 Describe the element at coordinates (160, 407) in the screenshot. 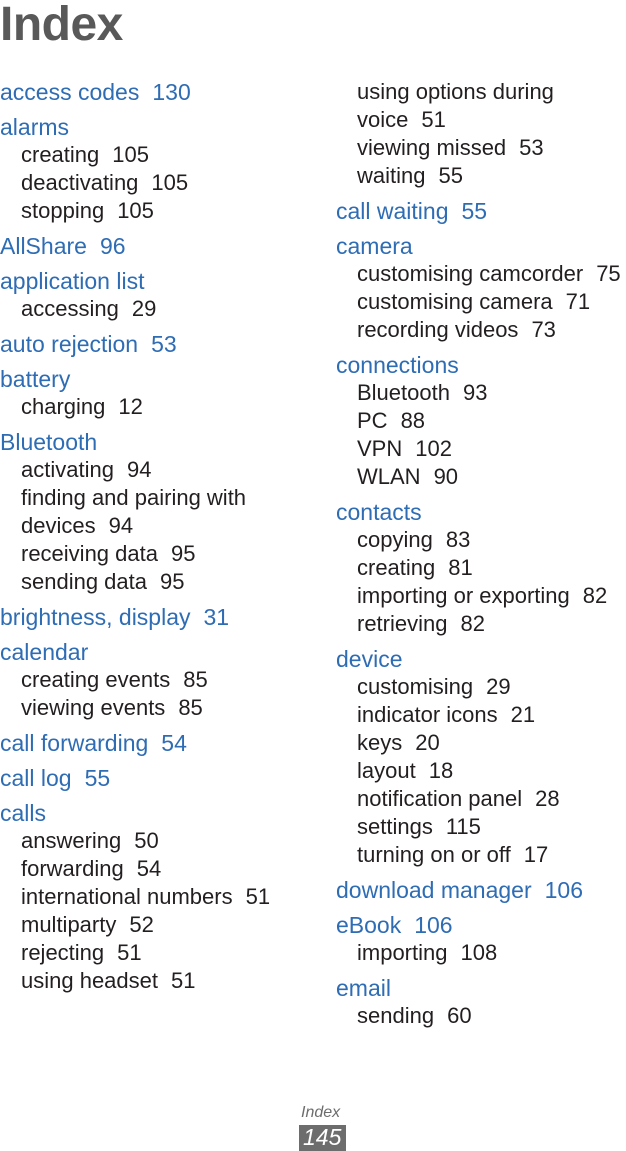

I see `index-subentry: charging 12` at that location.